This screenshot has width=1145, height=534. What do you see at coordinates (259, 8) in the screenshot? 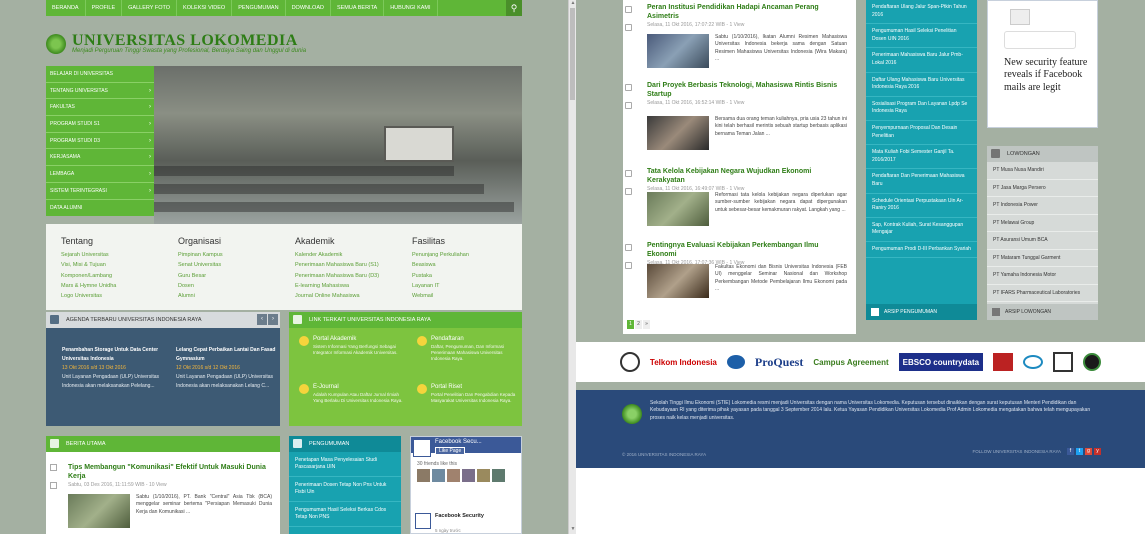
I see `nav-item-pengumuman: PENGUMUMAN` at bounding box center [259, 8].